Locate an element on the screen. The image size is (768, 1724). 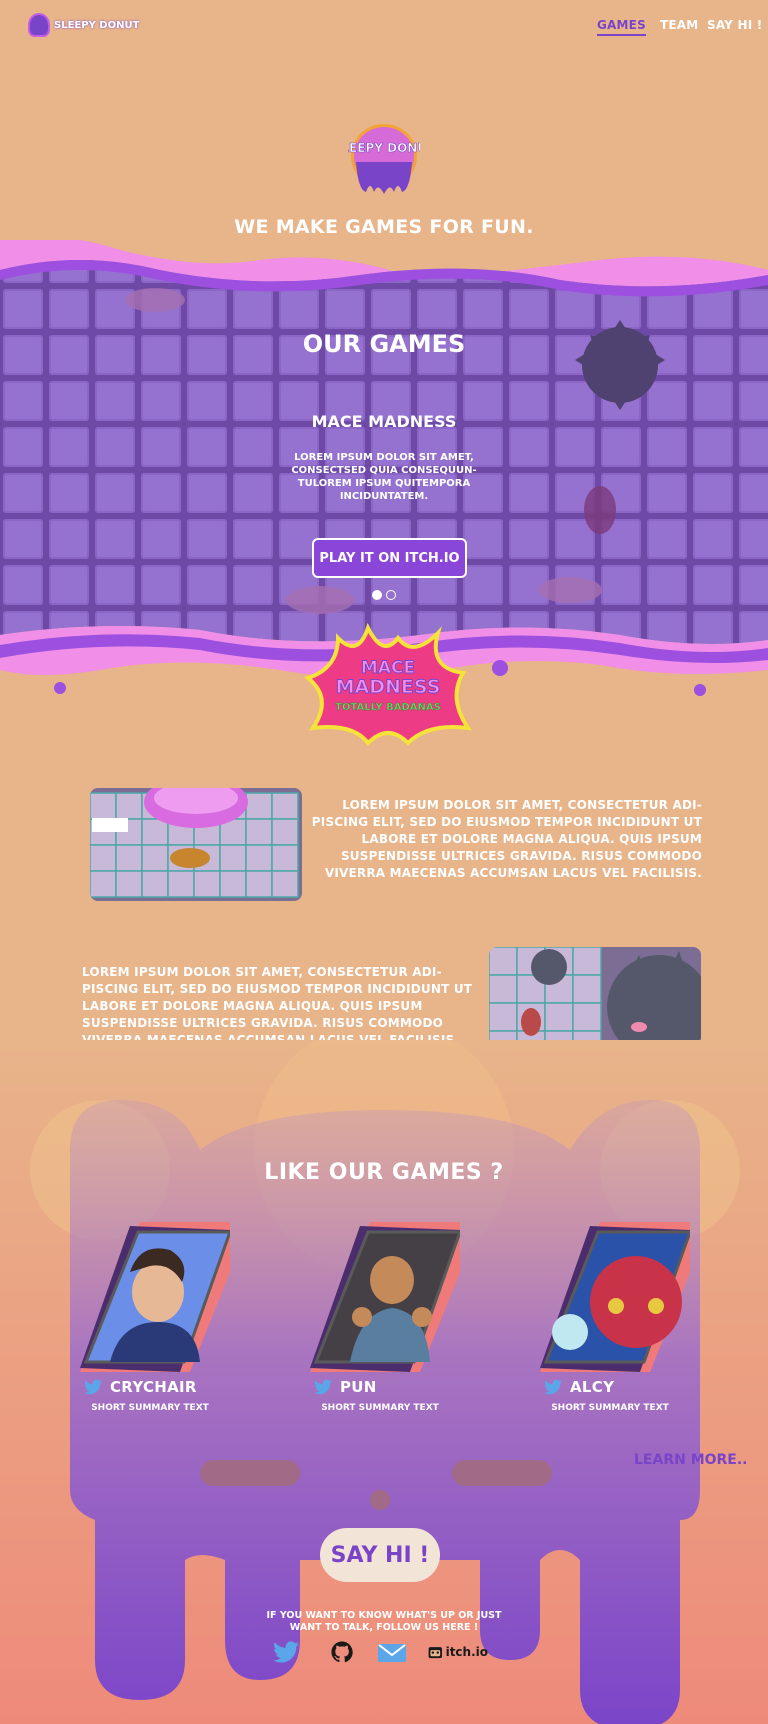
team-member-card: CRYCHAIR SHORT SUMMARY TEXT is located at coordinates (150, 1327).